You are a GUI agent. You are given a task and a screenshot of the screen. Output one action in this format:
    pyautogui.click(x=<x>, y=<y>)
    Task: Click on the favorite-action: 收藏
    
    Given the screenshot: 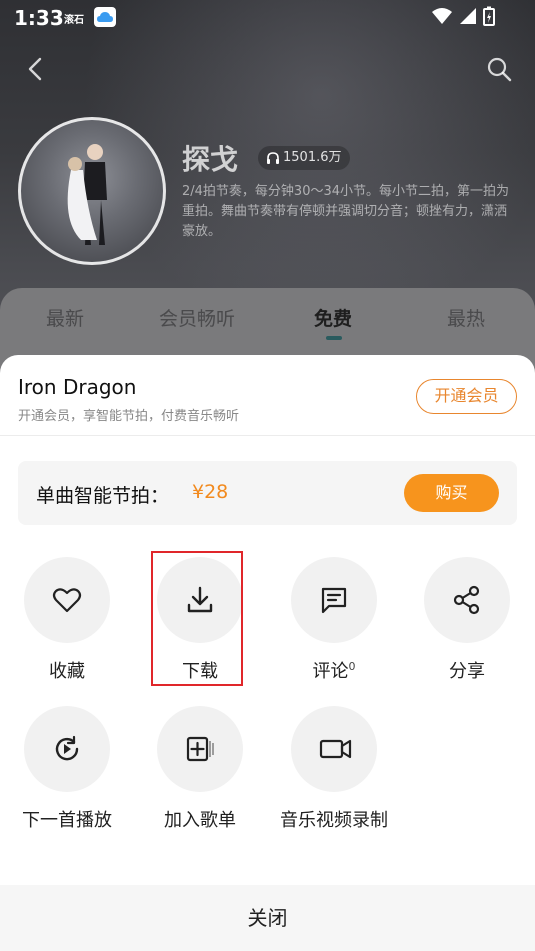 What is the action you would take?
    pyautogui.click(x=67, y=620)
    